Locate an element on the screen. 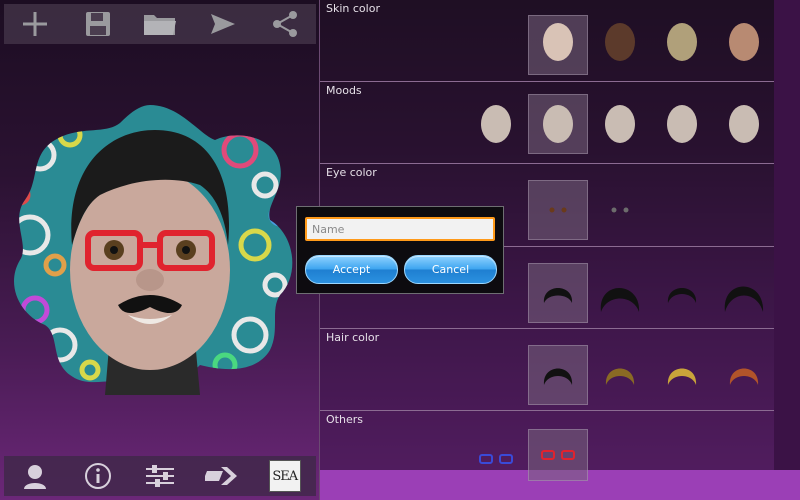 This screenshot has height=500, width=800. category-others: Others is located at coordinates (547, 445).